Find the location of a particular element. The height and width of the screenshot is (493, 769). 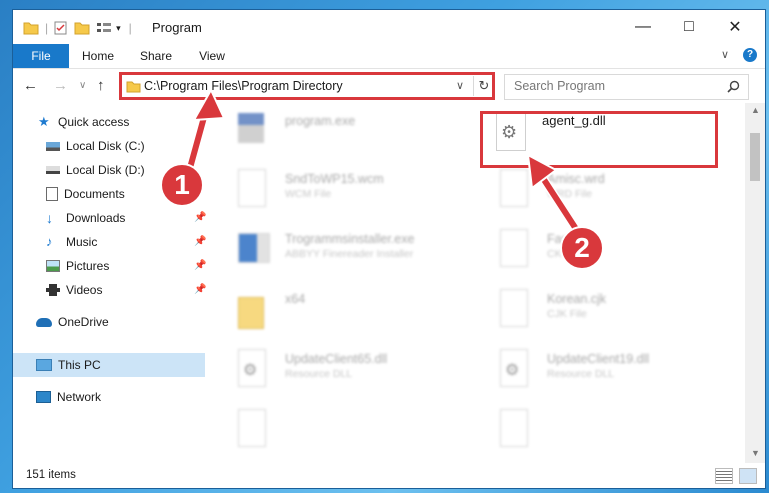

file-type: ABBYY Finereader Installer is located at coordinates (349, 254).